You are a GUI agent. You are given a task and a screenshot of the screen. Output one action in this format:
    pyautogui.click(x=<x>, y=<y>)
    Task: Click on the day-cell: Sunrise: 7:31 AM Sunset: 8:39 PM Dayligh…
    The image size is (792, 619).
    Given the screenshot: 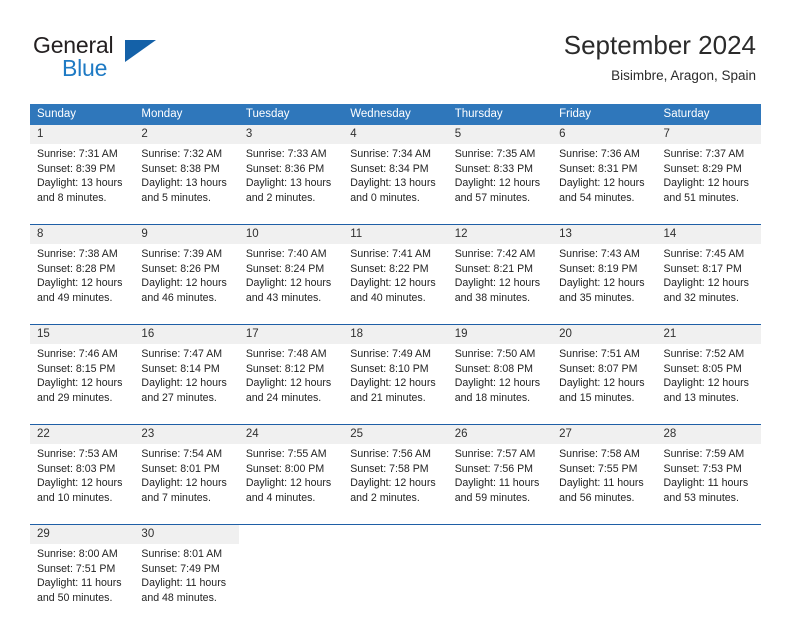 What is the action you would take?
    pyautogui.click(x=82, y=181)
    